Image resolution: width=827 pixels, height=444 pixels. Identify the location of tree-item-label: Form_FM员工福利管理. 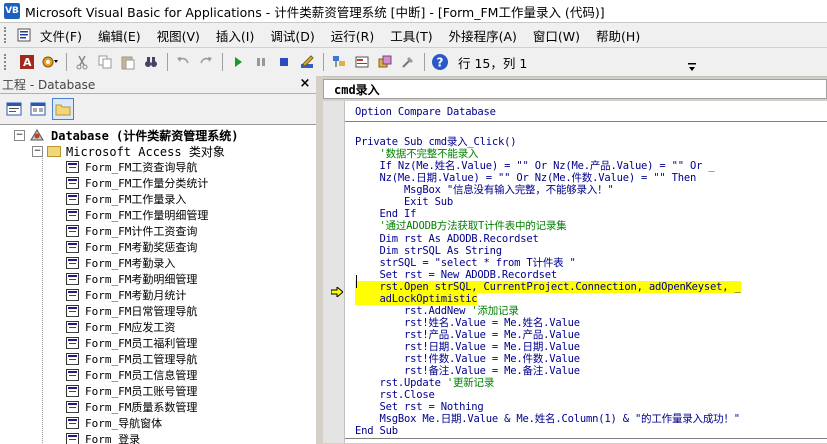
(141, 343).